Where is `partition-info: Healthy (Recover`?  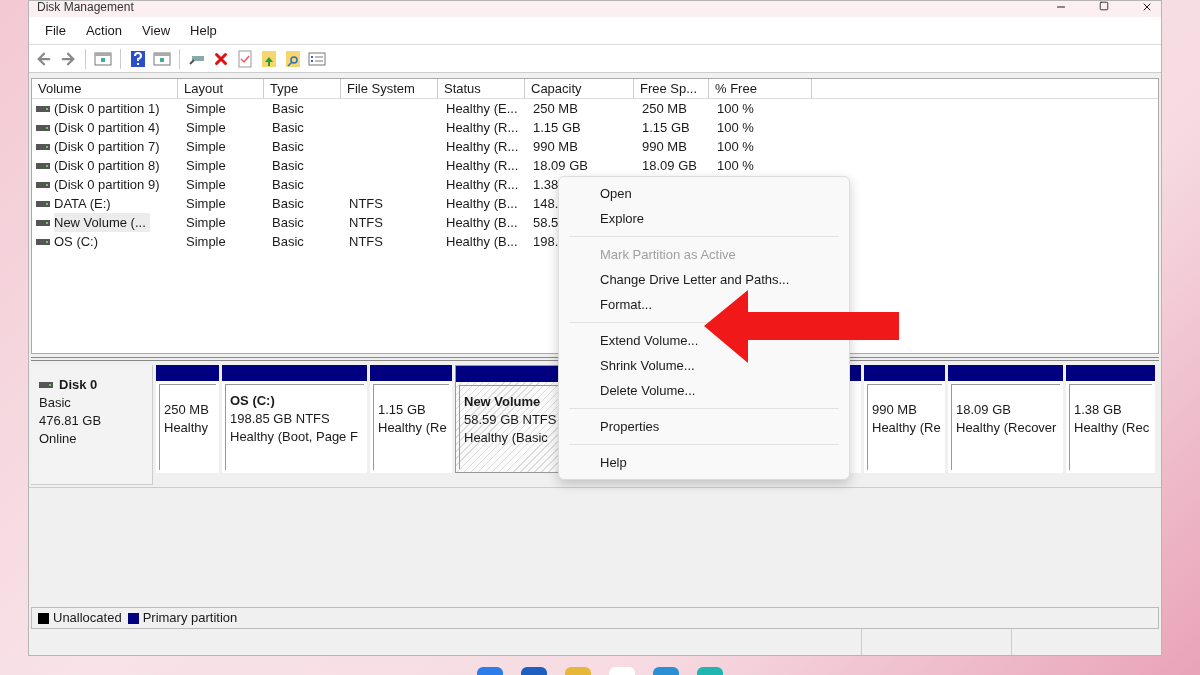
partition-info: Healthy (Recover is located at coordinates (1006, 428).